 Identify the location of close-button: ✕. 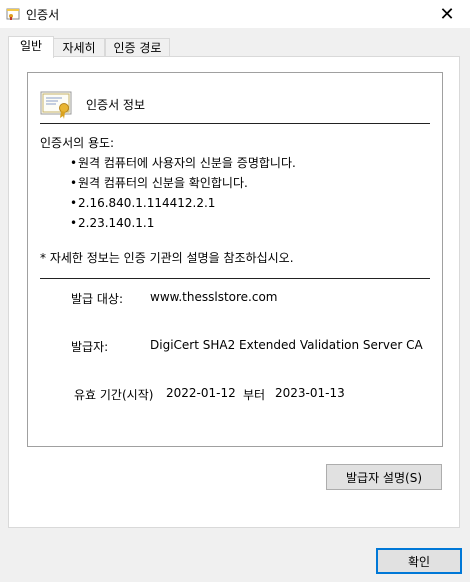
(447, 14).